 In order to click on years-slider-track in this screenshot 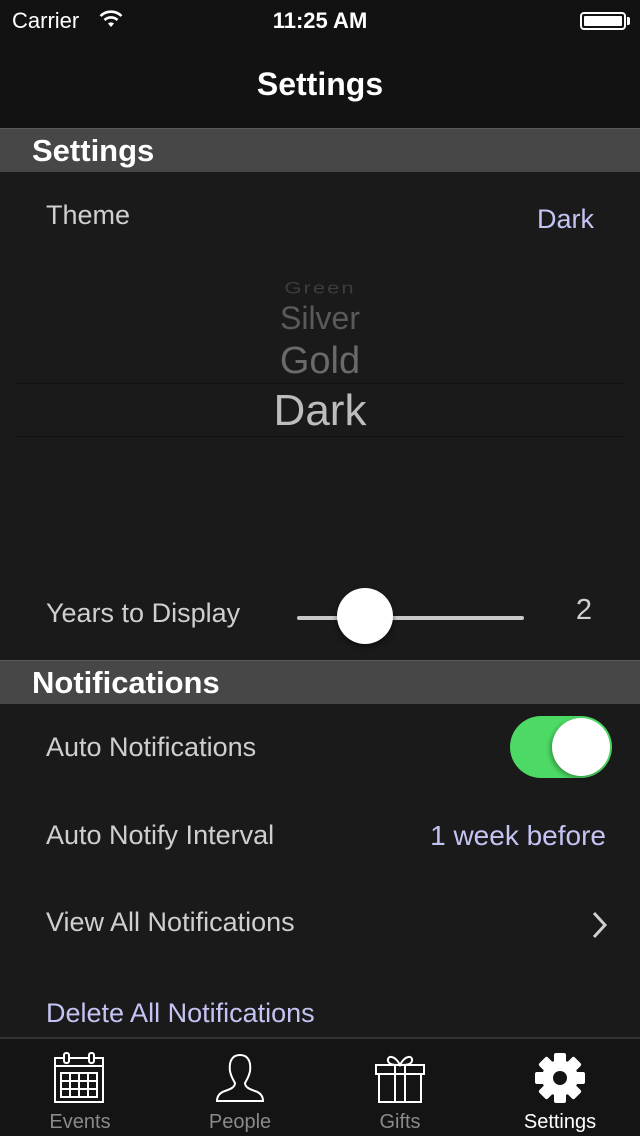, I will do `click(410, 618)`.